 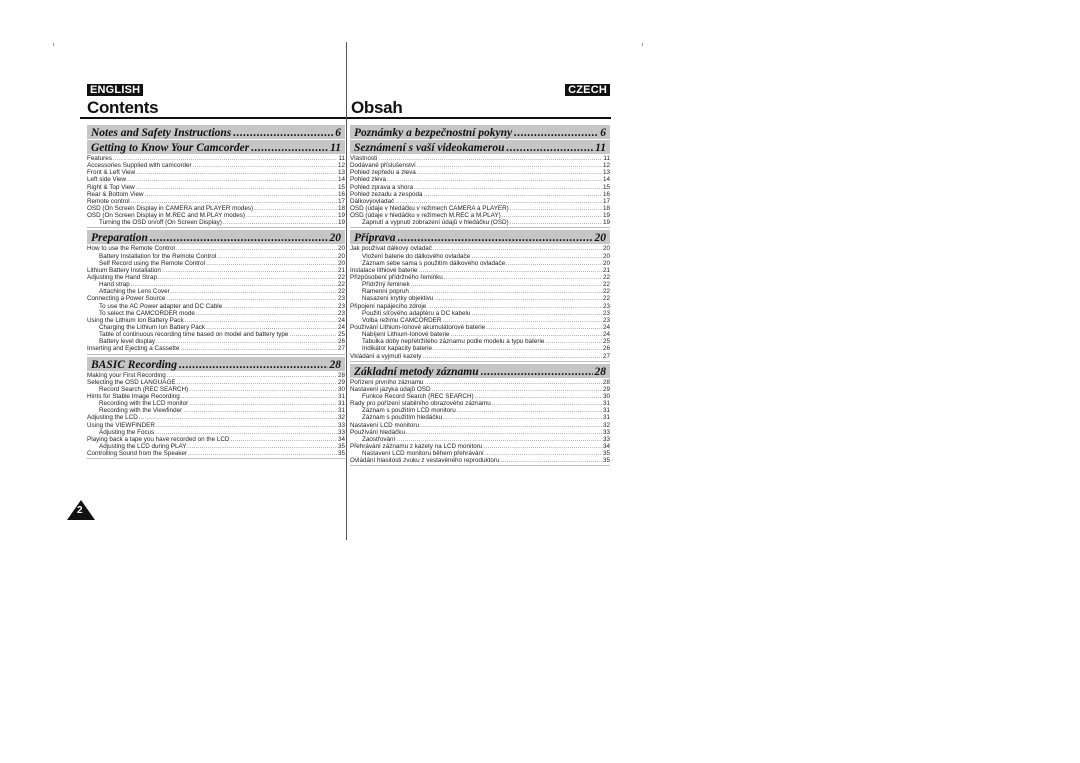 What do you see at coordinates (216, 172) in the screenshot?
I see `toc-entry: Front & Left View 13` at bounding box center [216, 172].